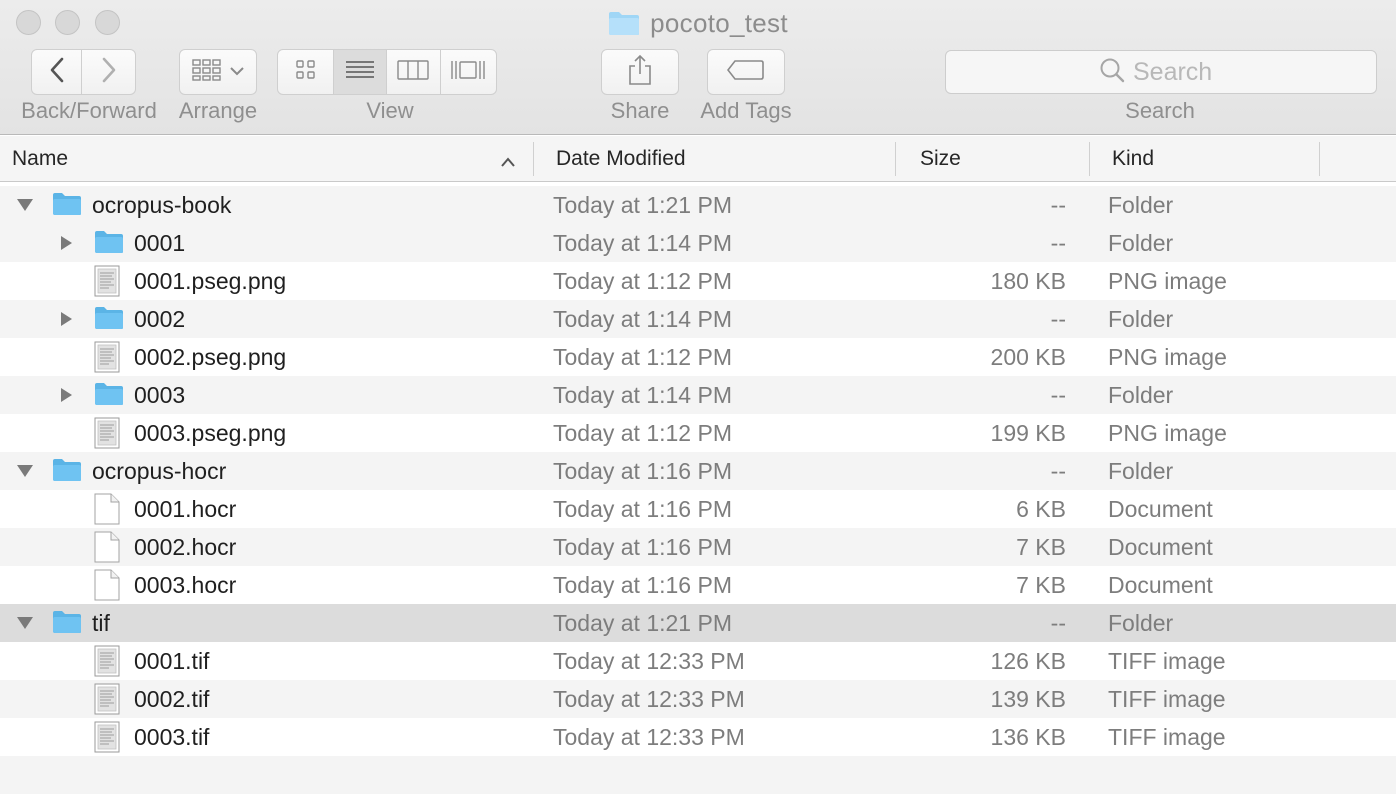  I want to click on file-row: ocropus-book Today at 1:21 PM -- Folder, so click(698, 205).